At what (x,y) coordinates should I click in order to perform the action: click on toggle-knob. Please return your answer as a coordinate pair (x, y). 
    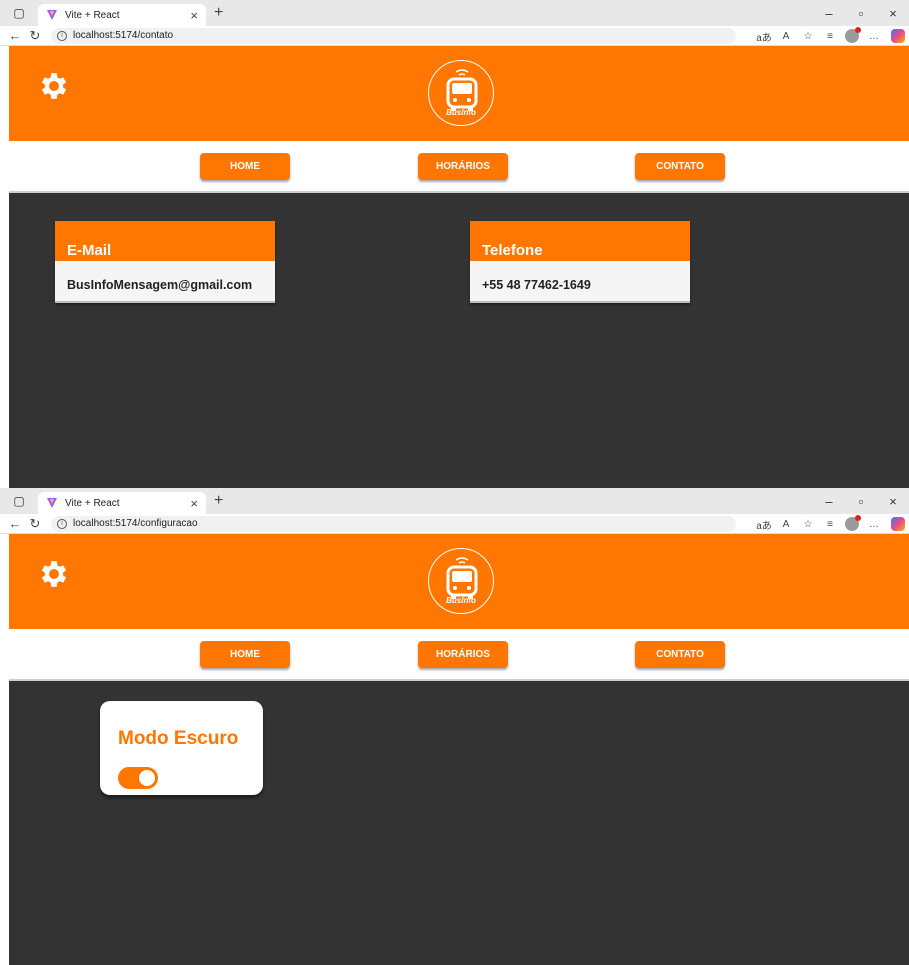
    Looking at the image, I should click on (147, 778).